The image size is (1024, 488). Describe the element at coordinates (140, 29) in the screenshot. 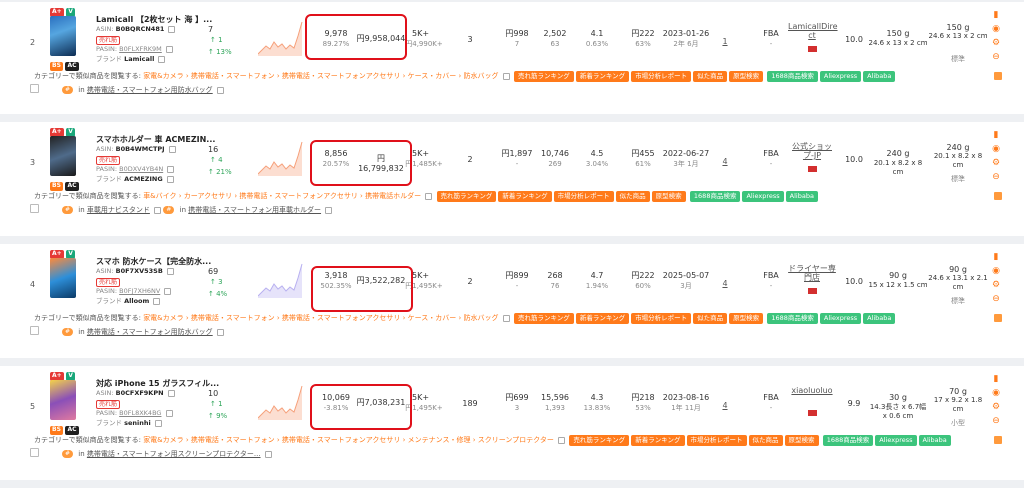

I see `asin-value: B0BQRCN481` at that location.